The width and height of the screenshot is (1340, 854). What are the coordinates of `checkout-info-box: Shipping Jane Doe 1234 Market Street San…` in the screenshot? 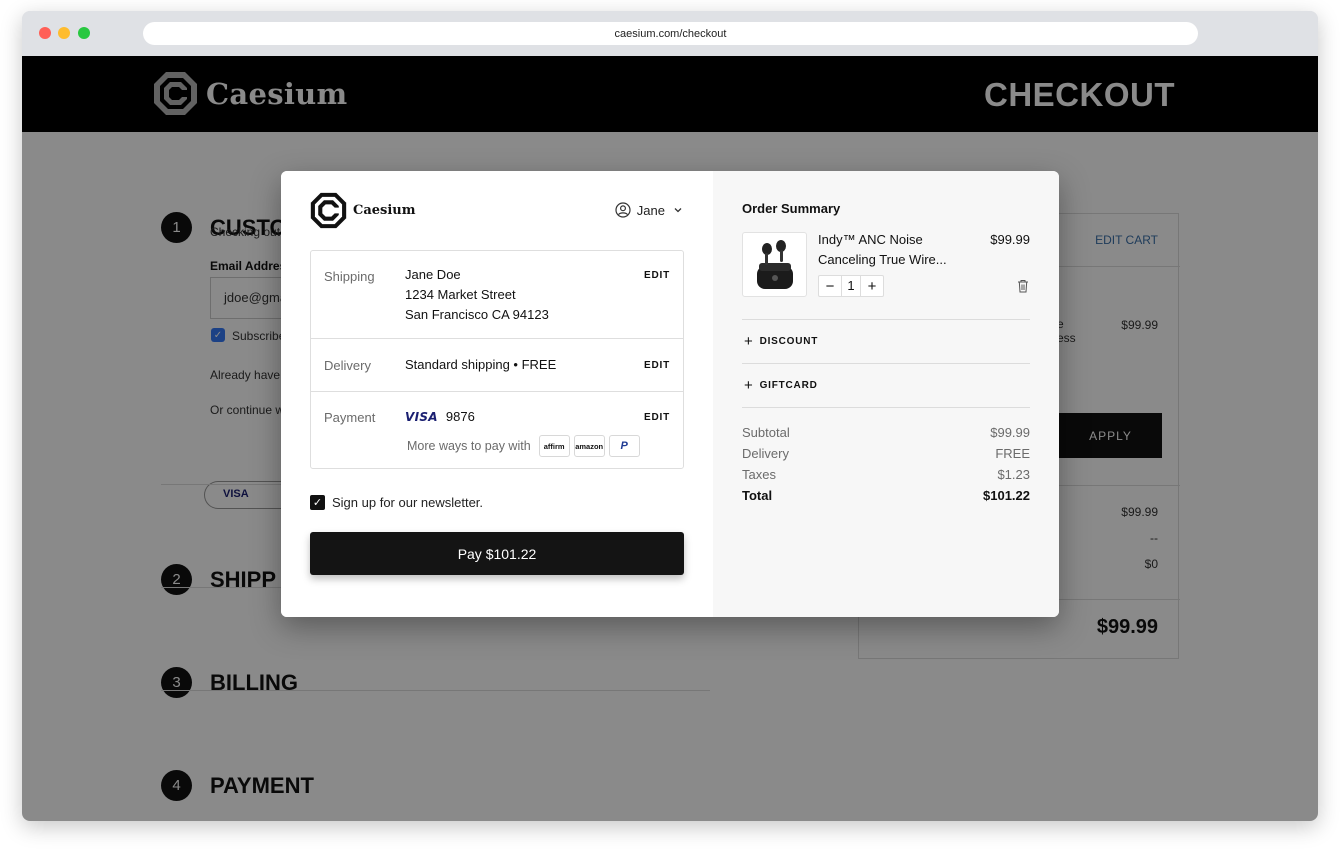 It's located at (497, 359).